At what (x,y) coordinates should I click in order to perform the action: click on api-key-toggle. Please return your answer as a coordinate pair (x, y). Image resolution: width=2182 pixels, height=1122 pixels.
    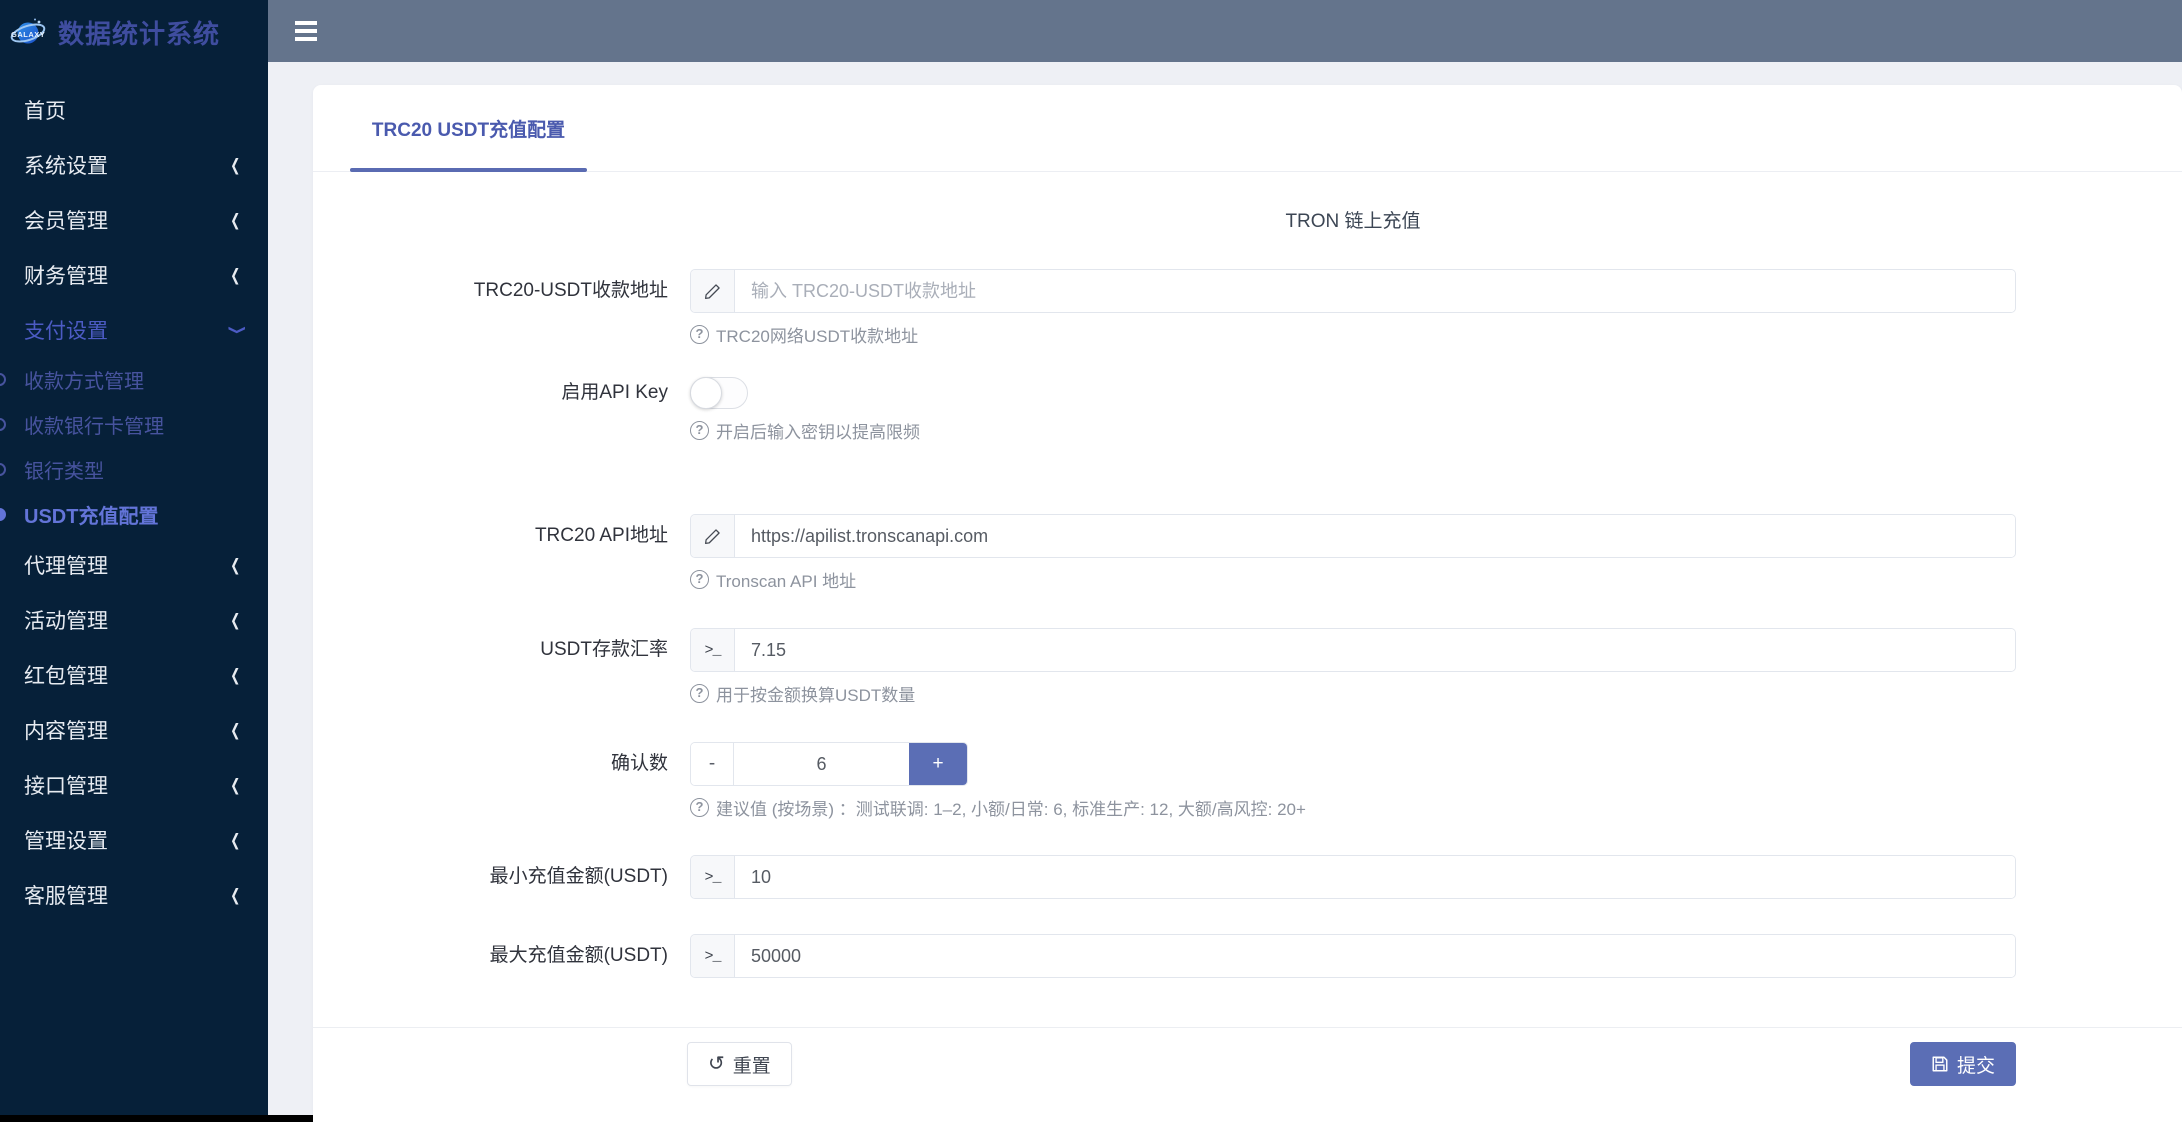
    Looking at the image, I should click on (719, 393).